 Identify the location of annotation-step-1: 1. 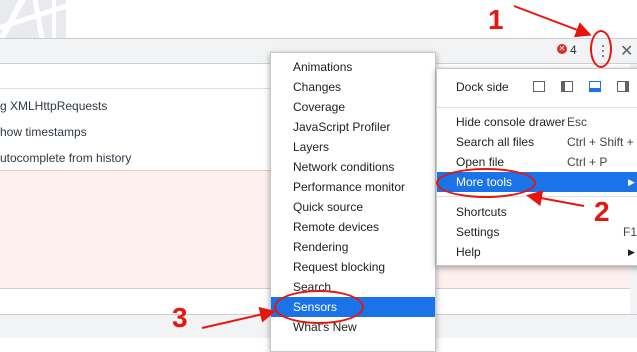
(496, 19).